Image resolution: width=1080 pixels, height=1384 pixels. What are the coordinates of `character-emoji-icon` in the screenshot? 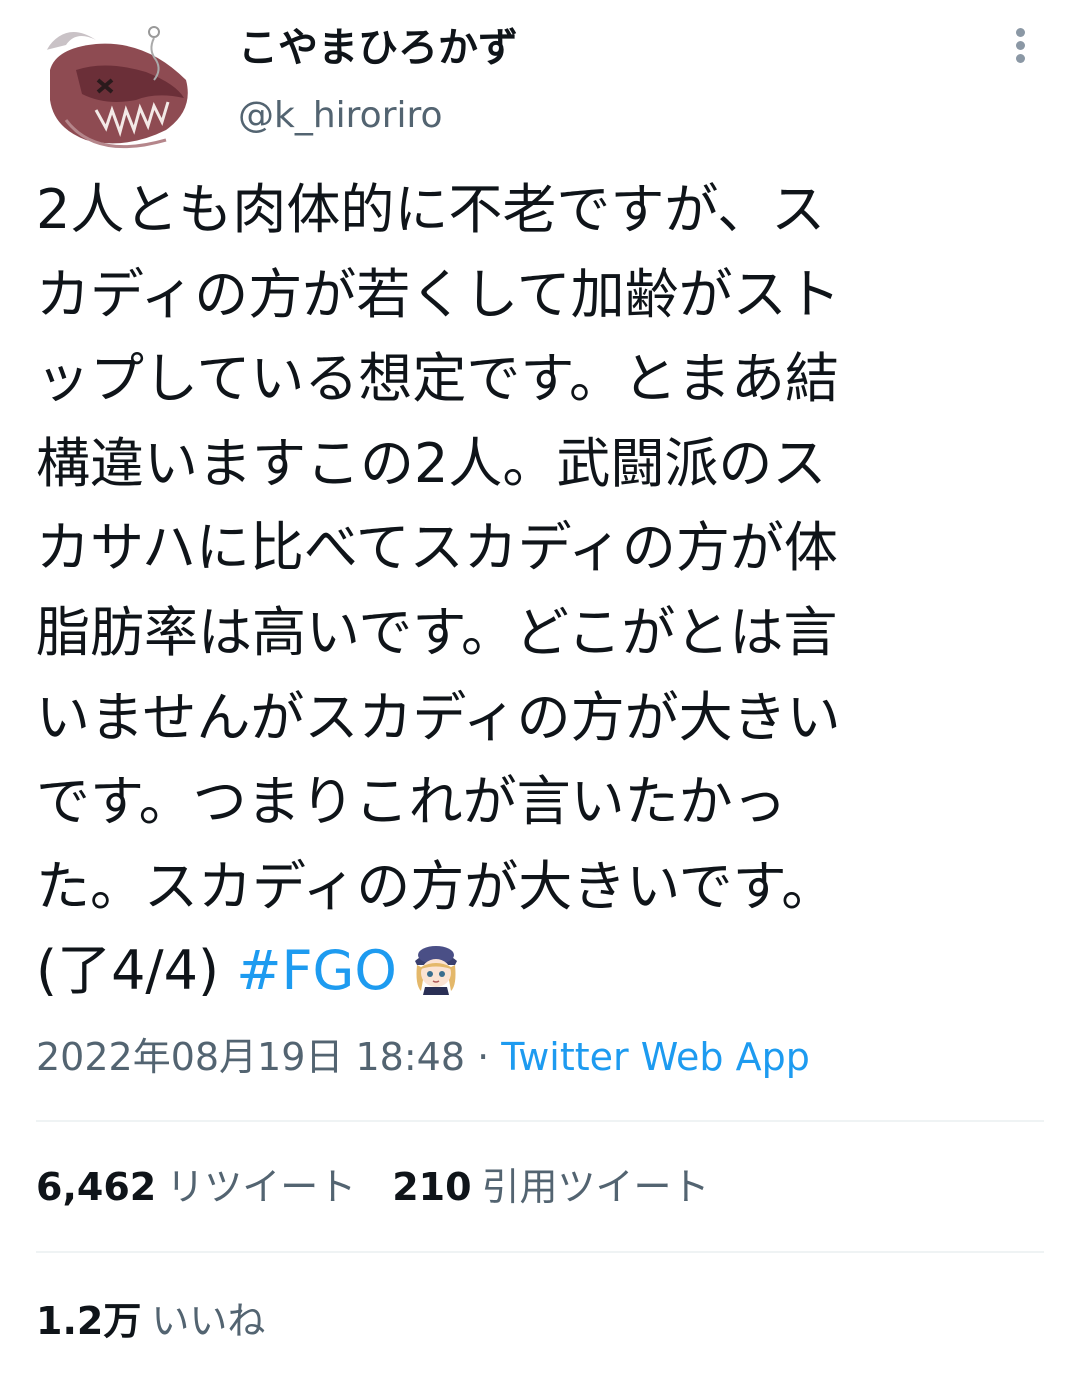 It's located at (436, 968).